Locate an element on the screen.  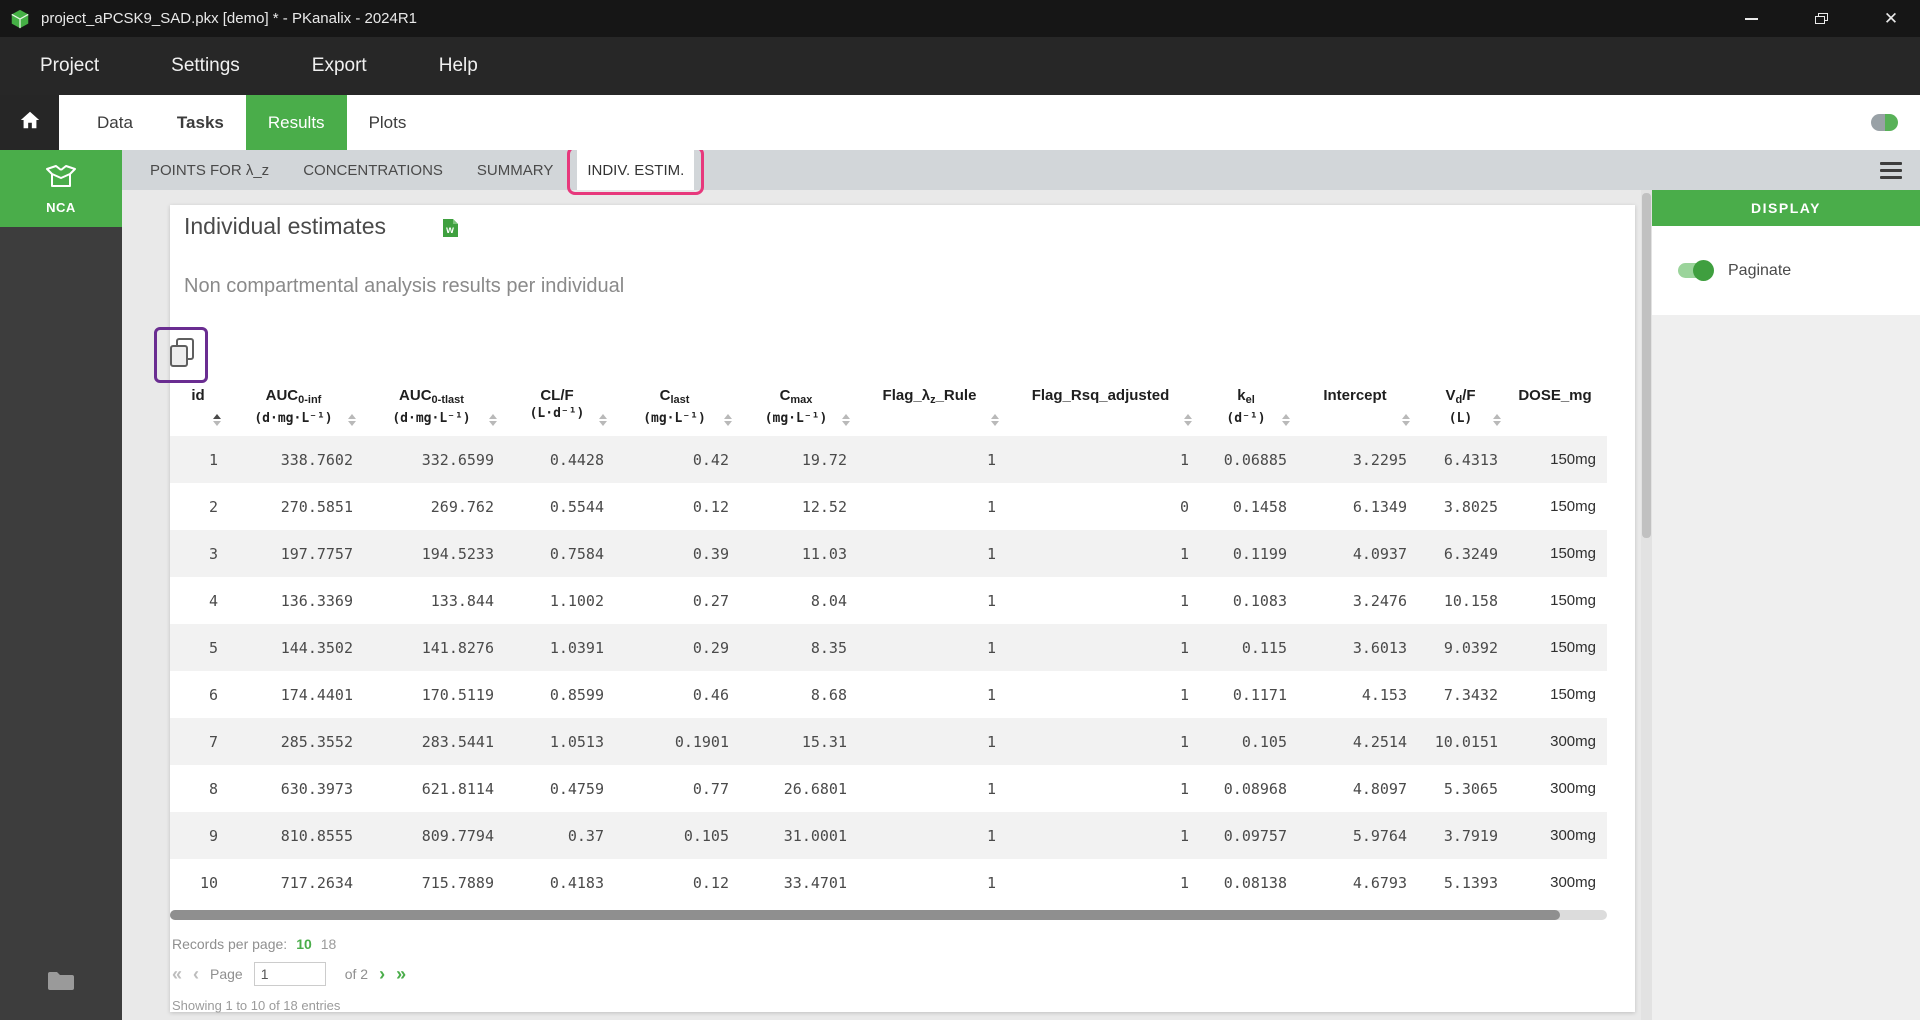
cell-auc0_tlast: 170.5119 is located at coordinates (457, 694).